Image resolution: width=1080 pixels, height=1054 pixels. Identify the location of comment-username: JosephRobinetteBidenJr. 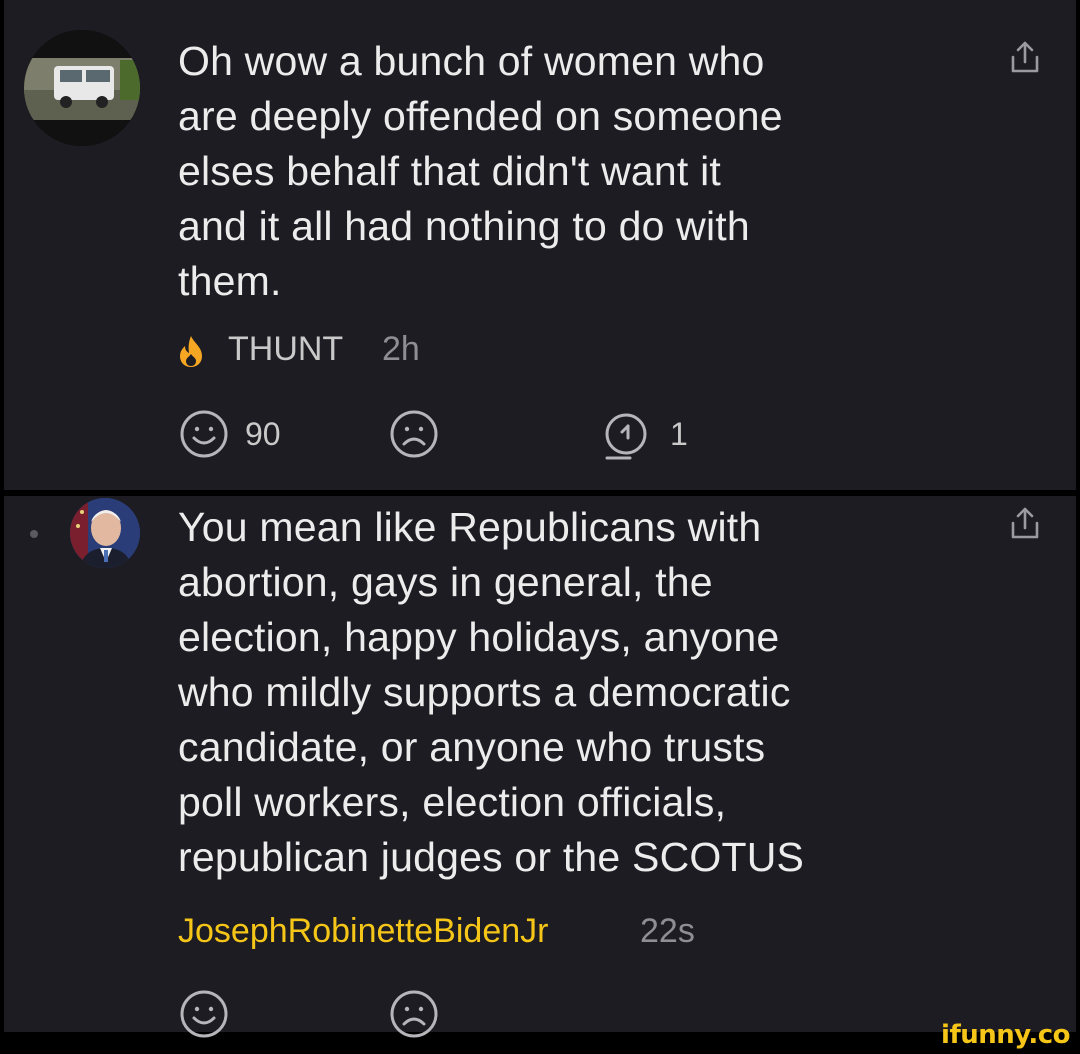
(363, 931).